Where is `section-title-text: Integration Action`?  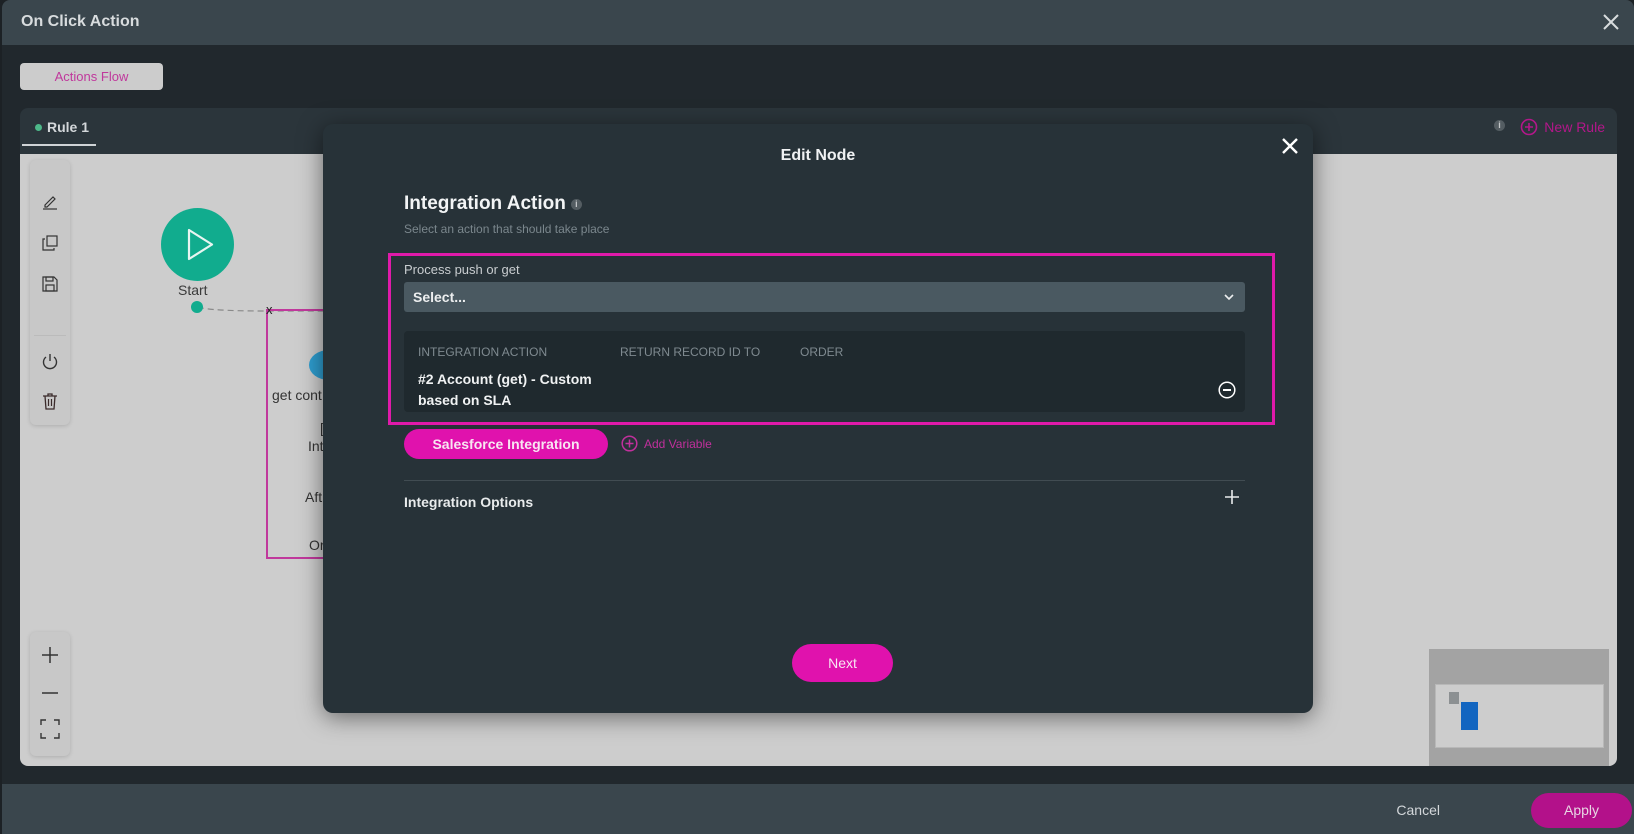
section-title-text: Integration Action is located at coordinates (485, 203).